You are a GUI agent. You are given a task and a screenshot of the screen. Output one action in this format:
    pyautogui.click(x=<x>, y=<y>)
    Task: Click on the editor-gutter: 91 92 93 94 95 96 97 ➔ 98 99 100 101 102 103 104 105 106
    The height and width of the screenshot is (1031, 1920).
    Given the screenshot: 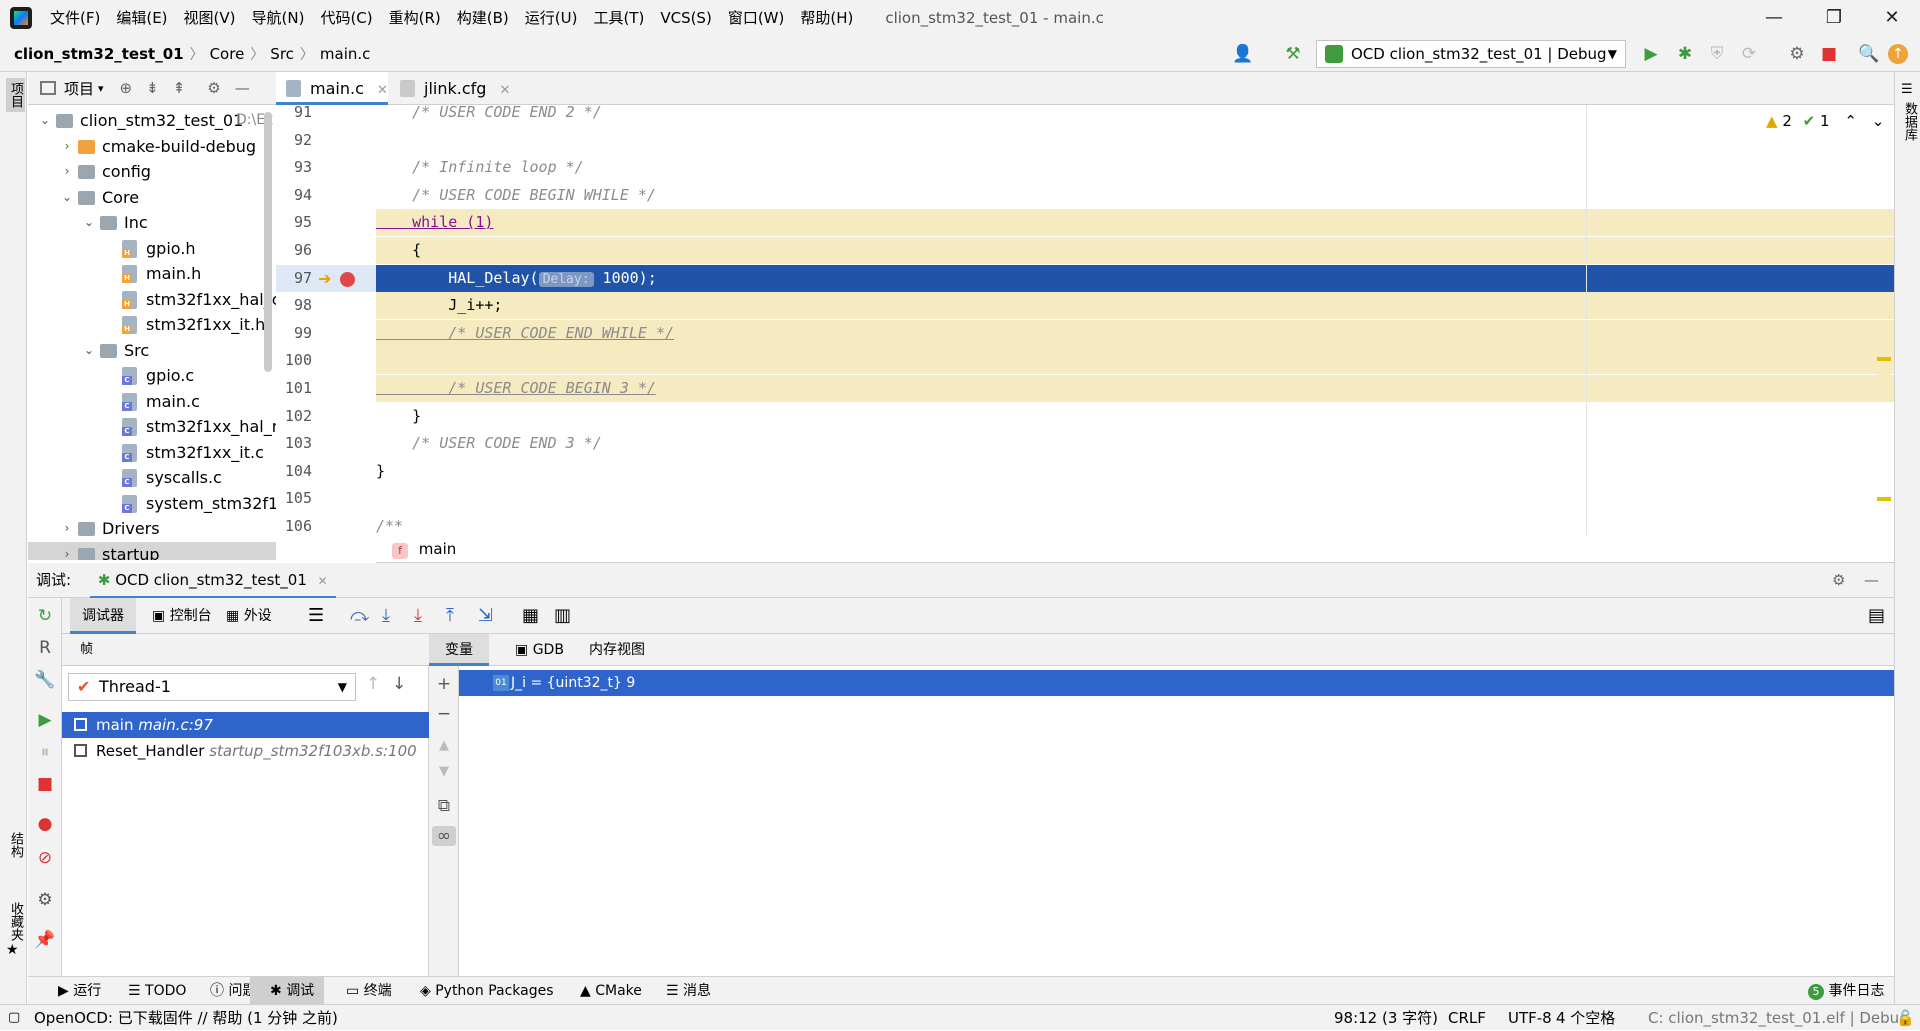 What is the action you would take?
    pyautogui.click(x=326, y=319)
    